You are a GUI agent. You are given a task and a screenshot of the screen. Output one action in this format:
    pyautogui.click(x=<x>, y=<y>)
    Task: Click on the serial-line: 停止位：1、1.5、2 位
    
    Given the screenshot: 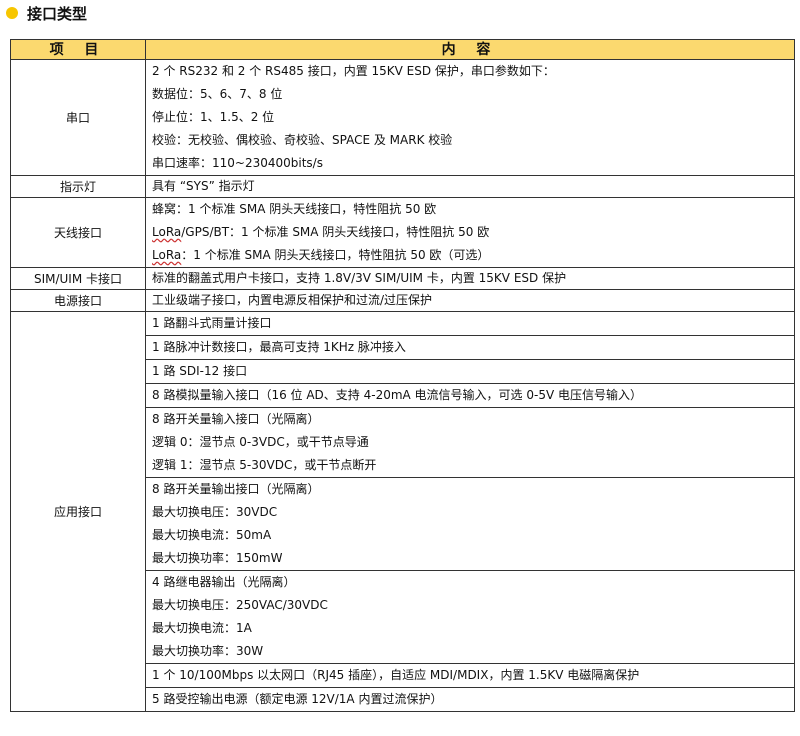 What is the action you would take?
    pyautogui.click(x=213, y=117)
    